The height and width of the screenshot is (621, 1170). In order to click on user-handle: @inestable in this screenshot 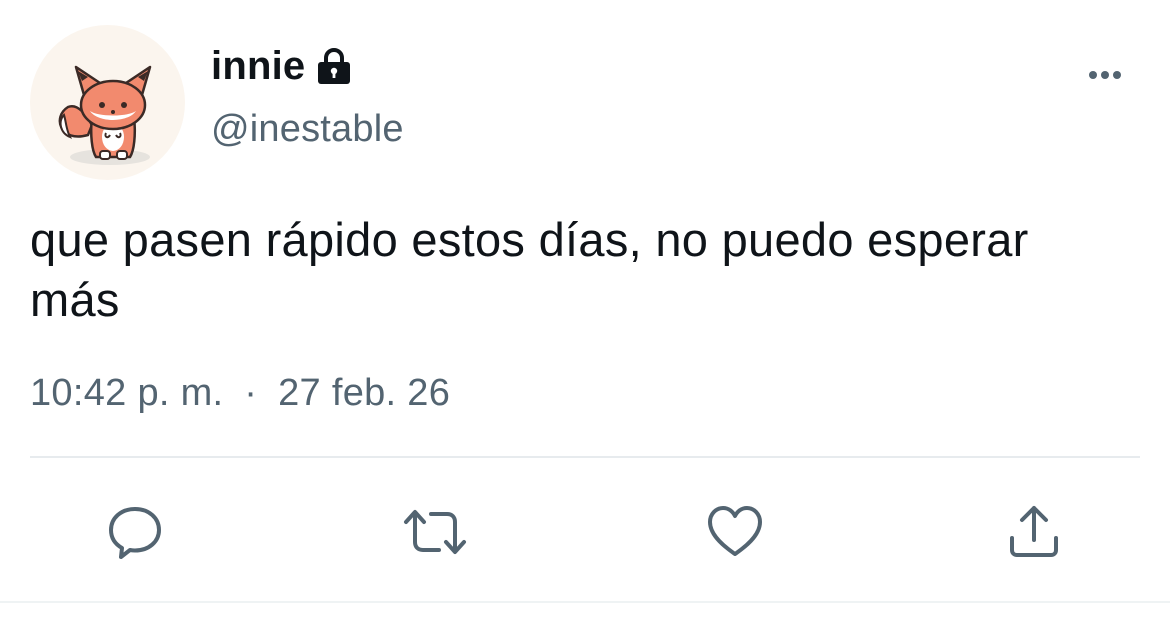, I will do `click(307, 129)`.